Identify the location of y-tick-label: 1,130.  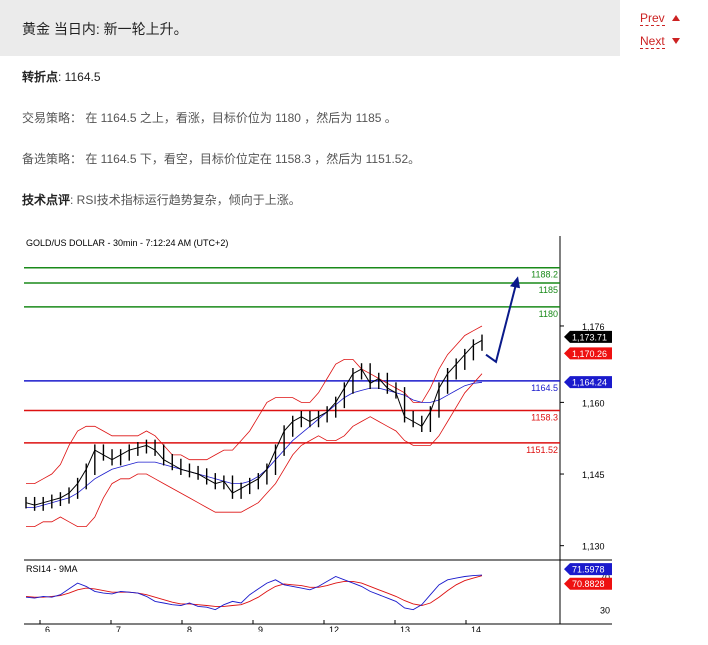
(593, 547).